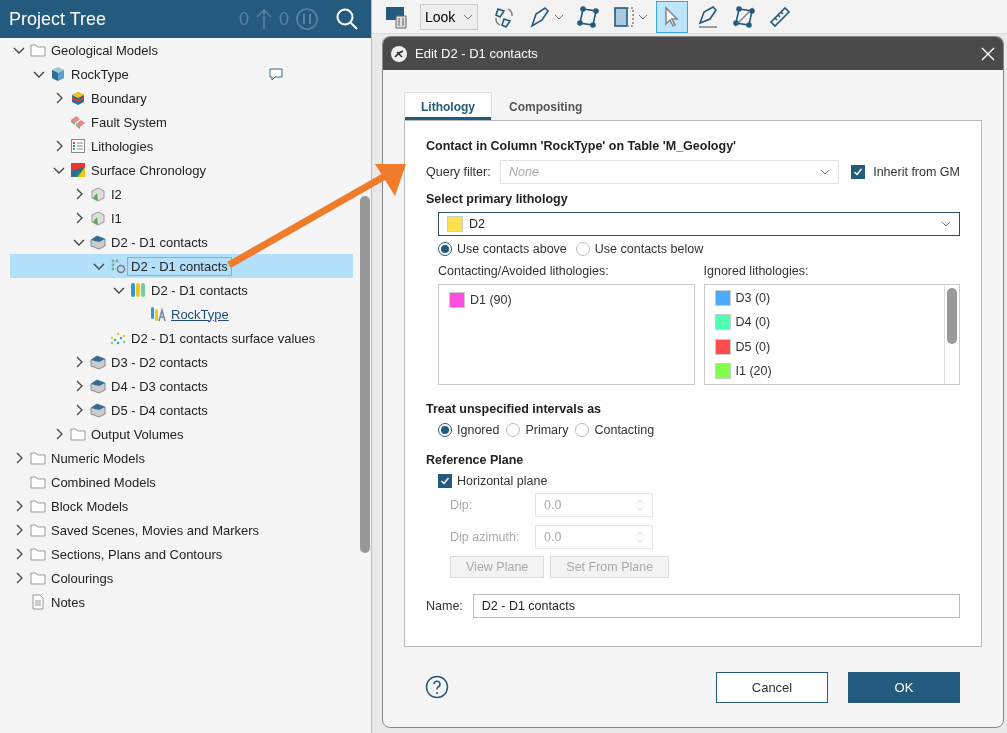 Image resolution: width=1007 pixels, height=733 pixels. What do you see at coordinates (582, 146) in the screenshot?
I see `section-heading: Contact in Column 'RockType' on Table 'M_Geology'` at bounding box center [582, 146].